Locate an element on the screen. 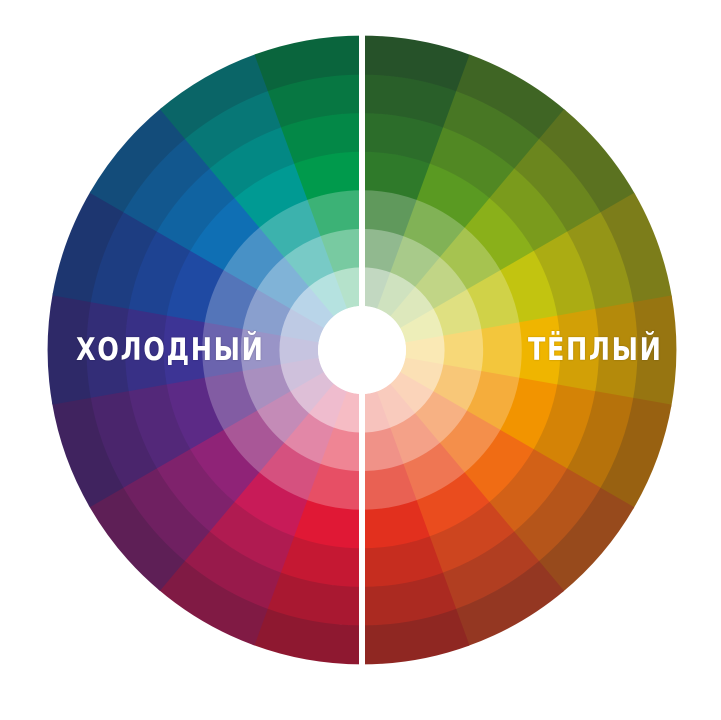 The width and height of the screenshot is (721, 720). warm-sector-cell is located at coordinates (502, 350).